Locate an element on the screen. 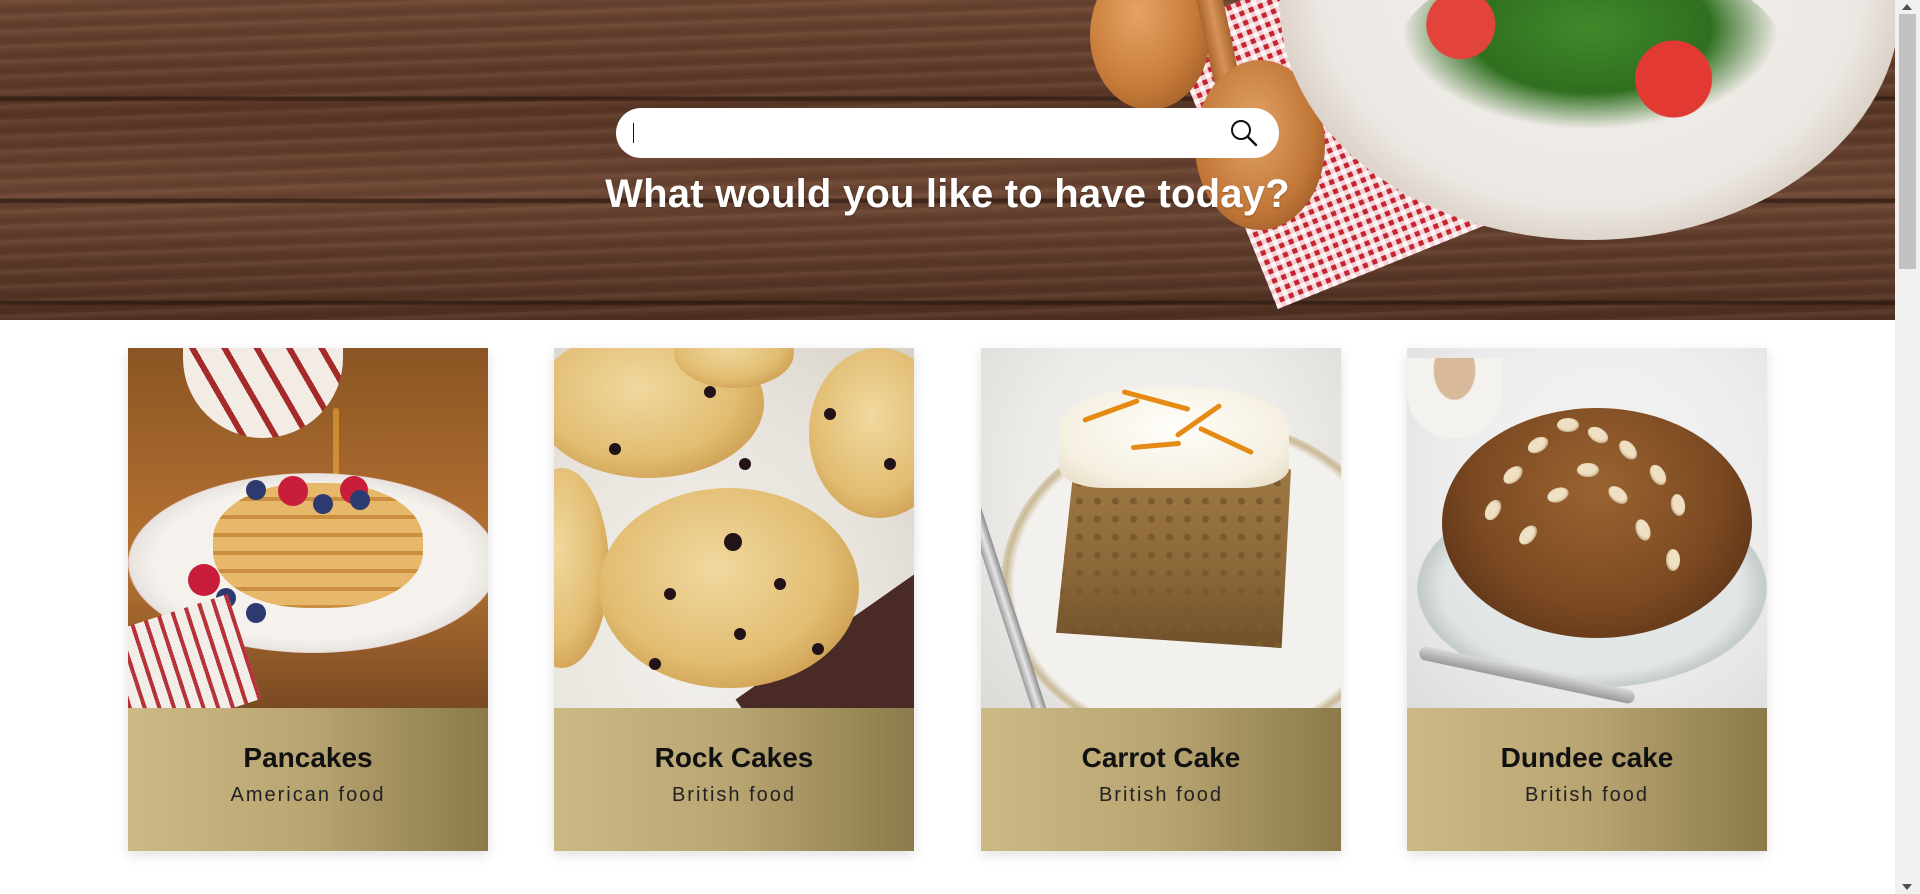 The height and width of the screenshot is (894, 1920). recipe-card-carrot-cake: Carrot Cake British food is located at coordinates (1161, 599).